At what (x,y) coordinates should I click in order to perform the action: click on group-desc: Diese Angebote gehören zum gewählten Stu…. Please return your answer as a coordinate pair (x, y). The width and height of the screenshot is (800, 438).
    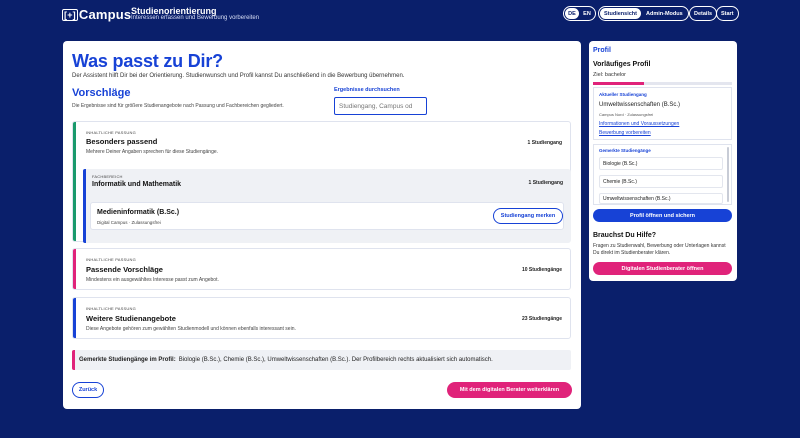
    Looking at the image, I should click on (191, 329).